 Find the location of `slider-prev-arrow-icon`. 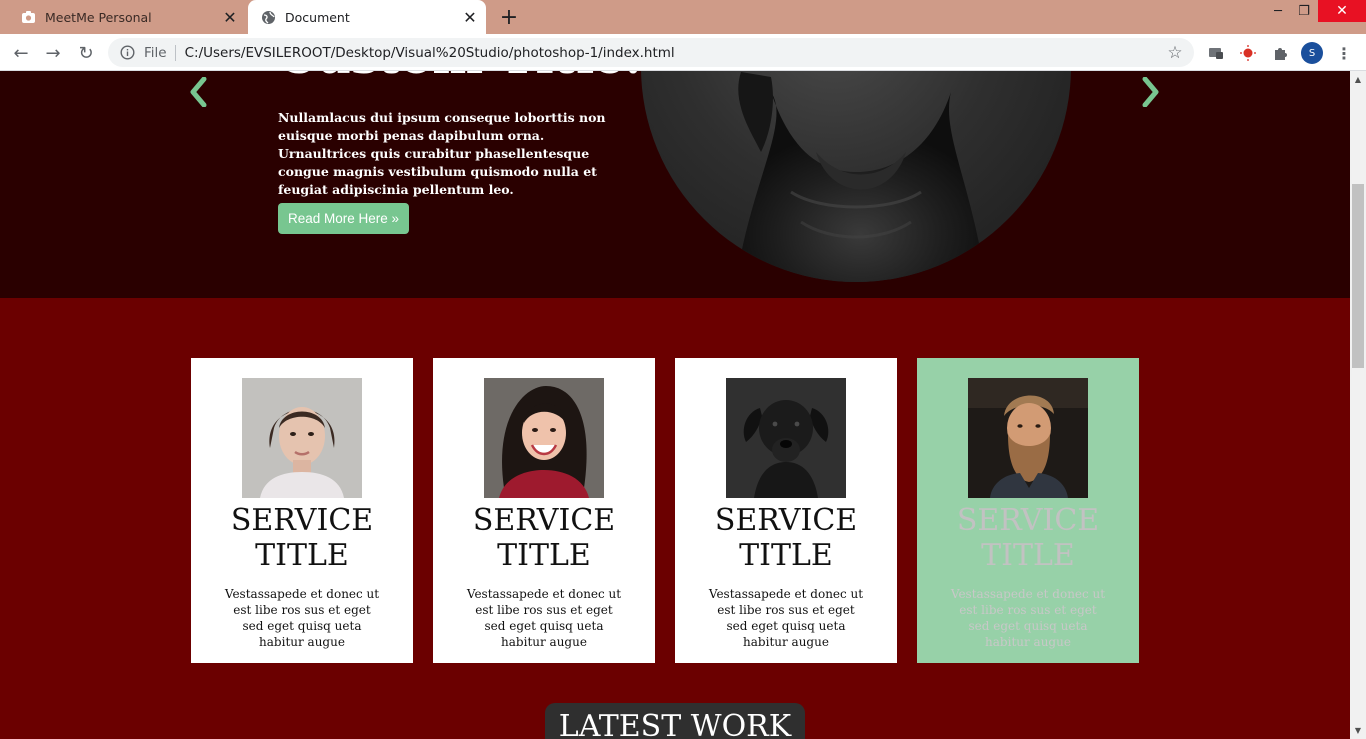

slider-prev-arrow-icon is located at coordinates (199, 92).